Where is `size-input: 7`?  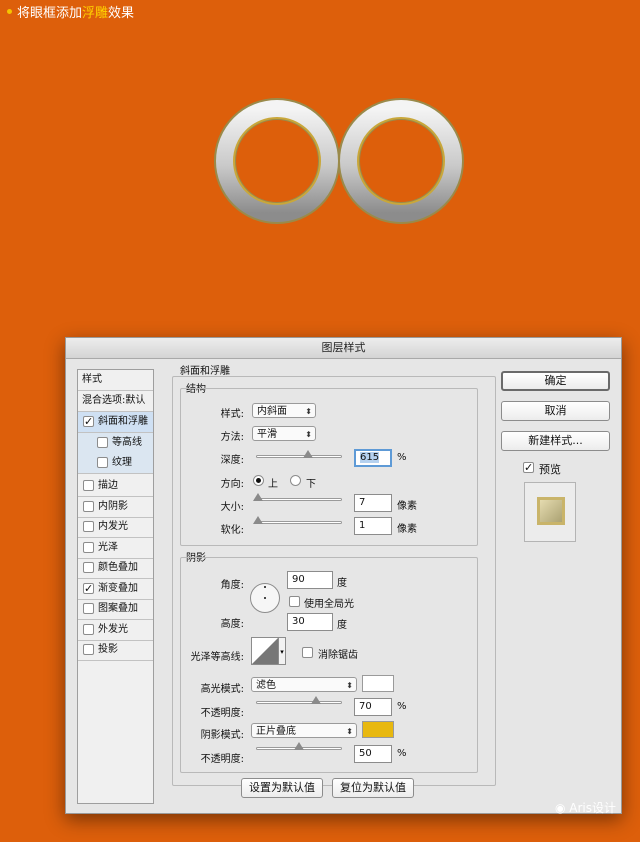 size-input: 7 is located at coordinates (373, 503).